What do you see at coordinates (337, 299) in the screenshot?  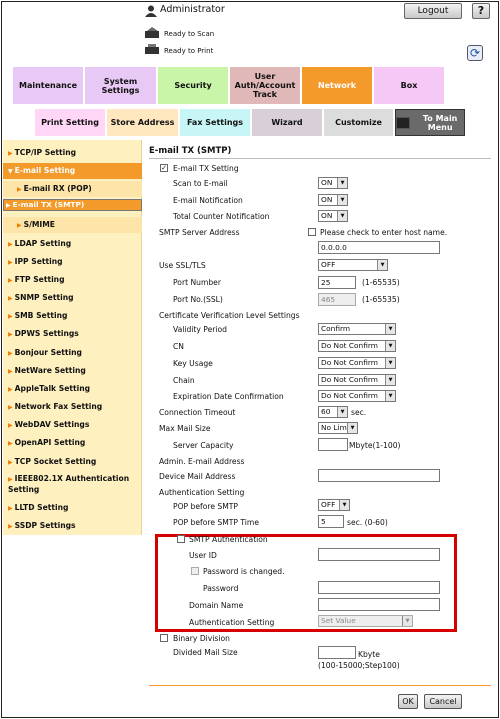 I see `port-ssl-input: 465` at bounding box center [337, 299].